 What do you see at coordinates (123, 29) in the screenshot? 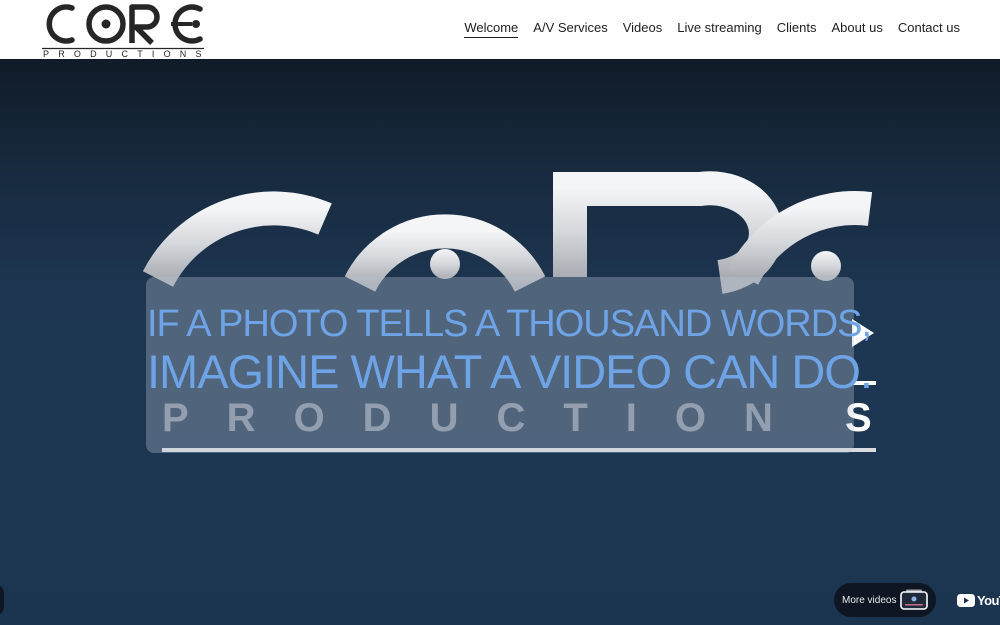
I see `core-productions-logo: PRODUCTIONS` at bounding box center [123, 29].